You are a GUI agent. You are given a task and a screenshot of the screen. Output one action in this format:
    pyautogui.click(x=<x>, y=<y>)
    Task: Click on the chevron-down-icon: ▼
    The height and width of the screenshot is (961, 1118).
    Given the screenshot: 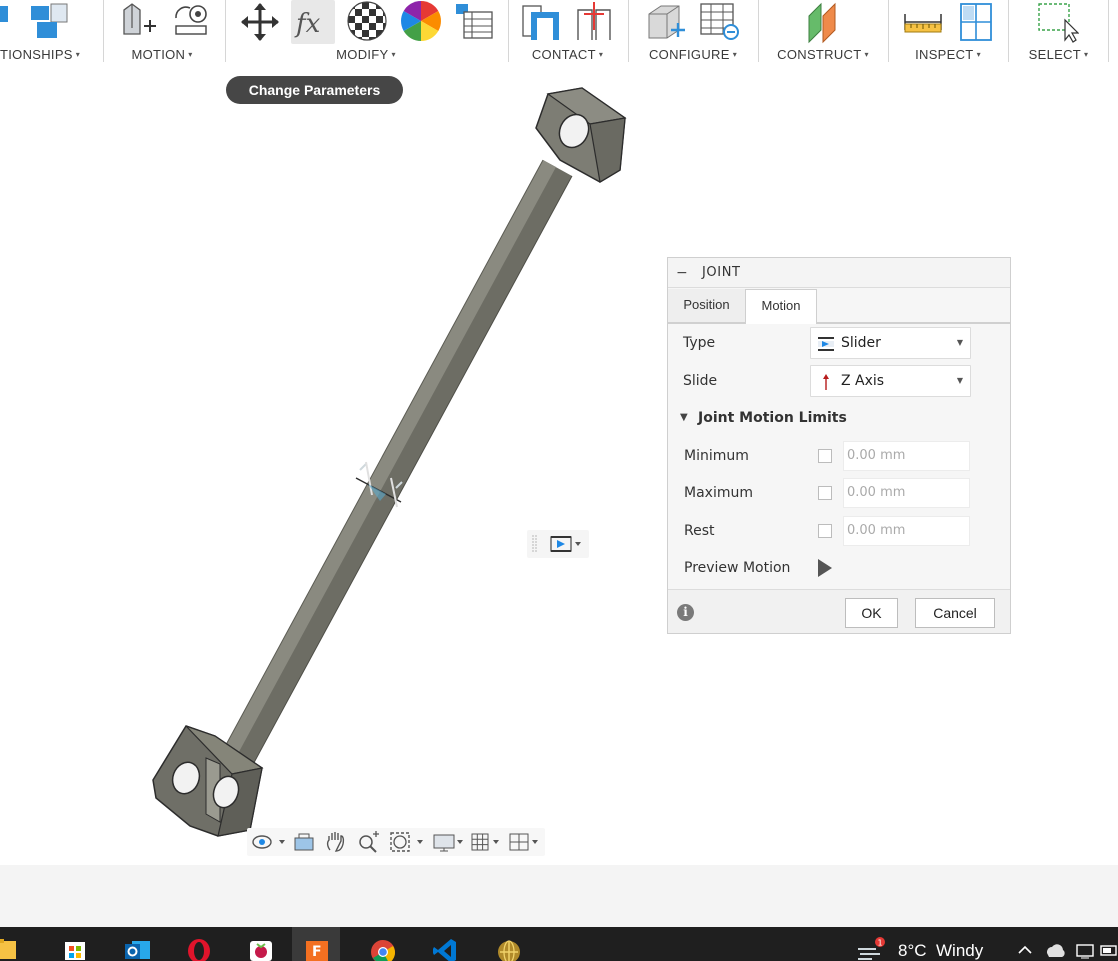 What is the action you would take?
    pyautogui.click(x=959, y=342)
    